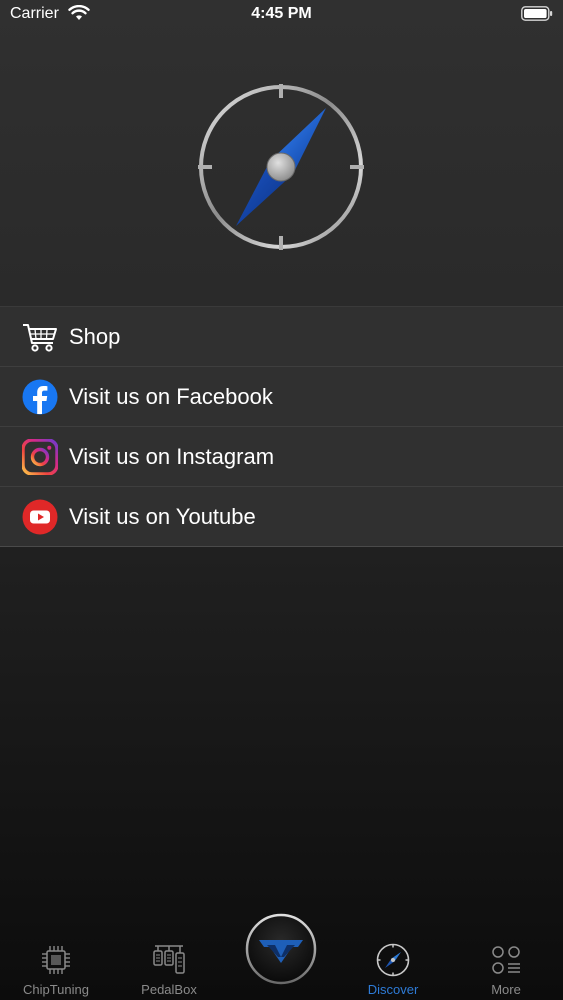 The height and width of the screenshot is (1000, 563). I want to click on chip-icon, so click(56, 960).